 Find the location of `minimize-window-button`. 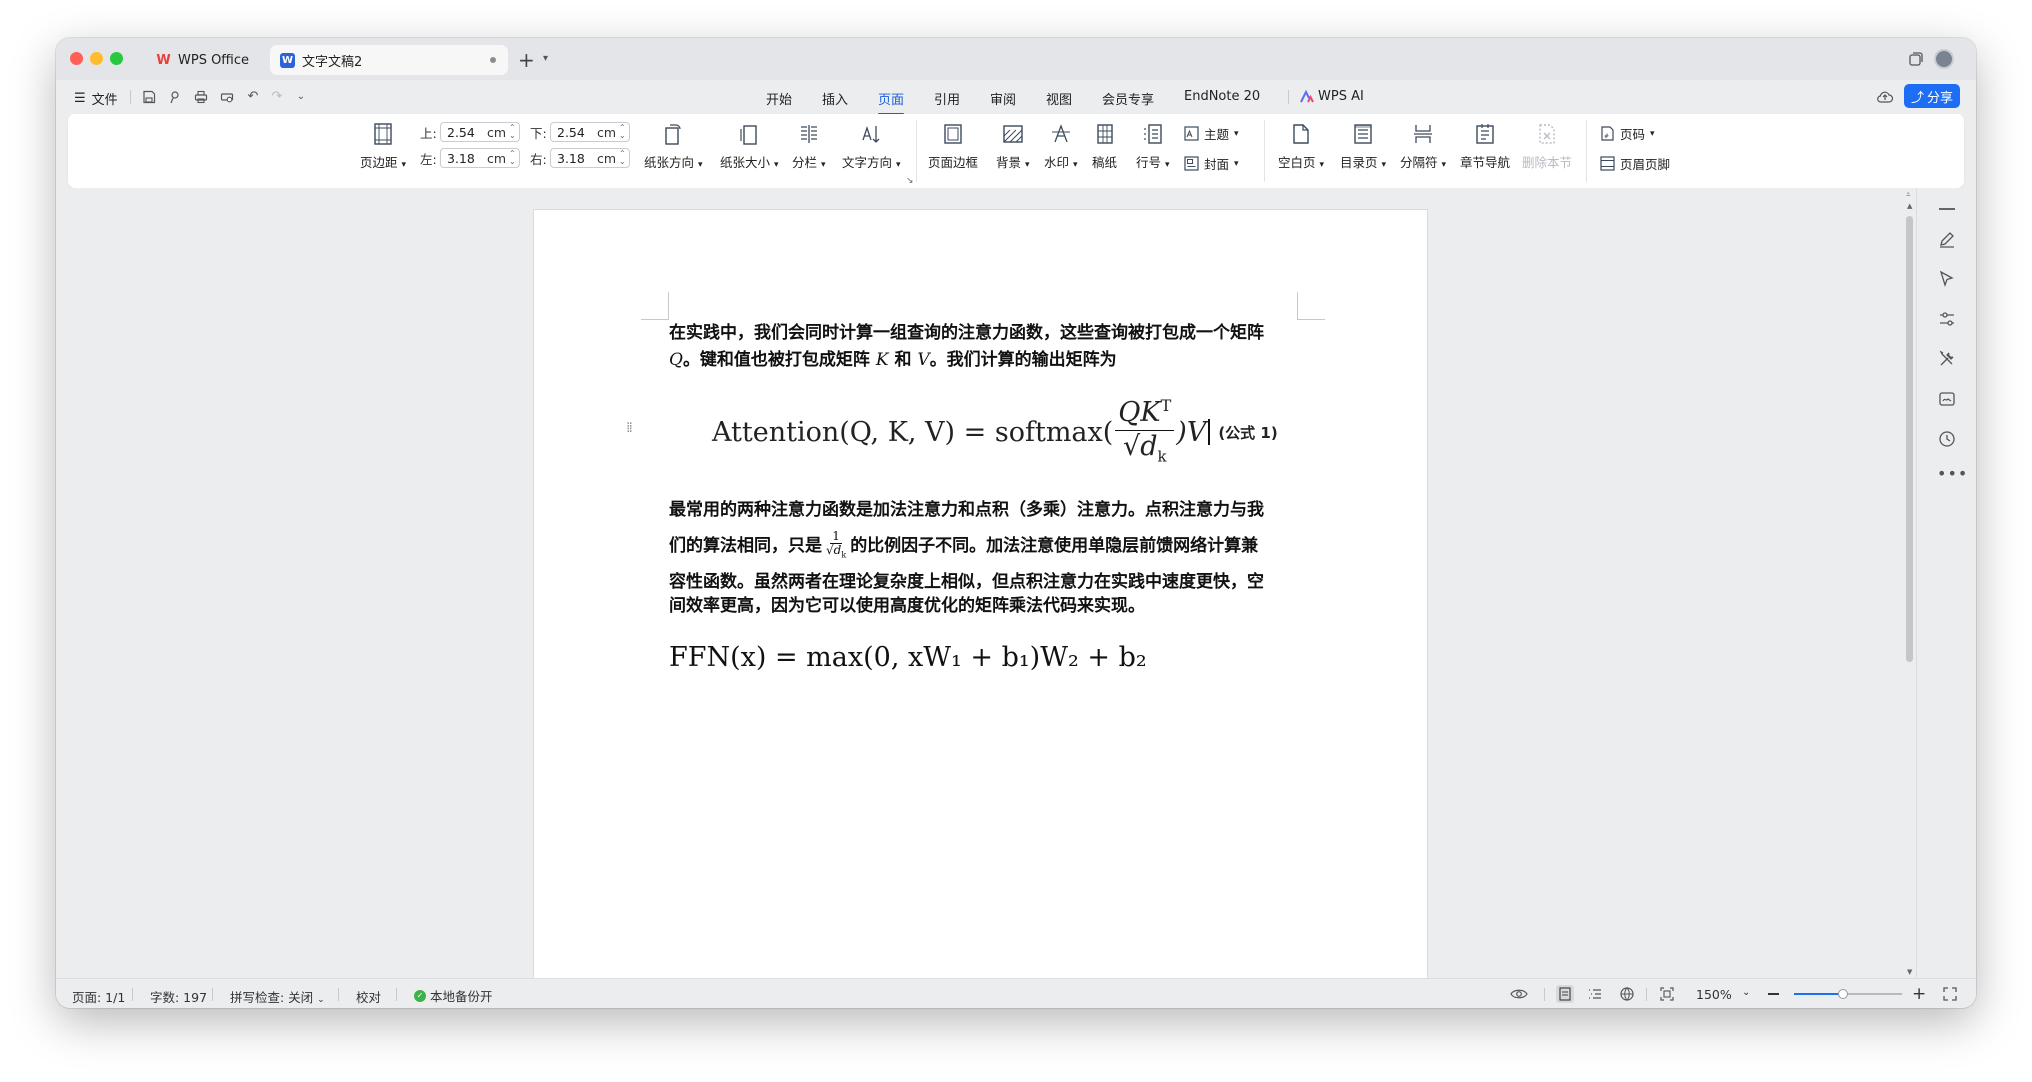

minimize-window-button is located at coordinates (96, 58).